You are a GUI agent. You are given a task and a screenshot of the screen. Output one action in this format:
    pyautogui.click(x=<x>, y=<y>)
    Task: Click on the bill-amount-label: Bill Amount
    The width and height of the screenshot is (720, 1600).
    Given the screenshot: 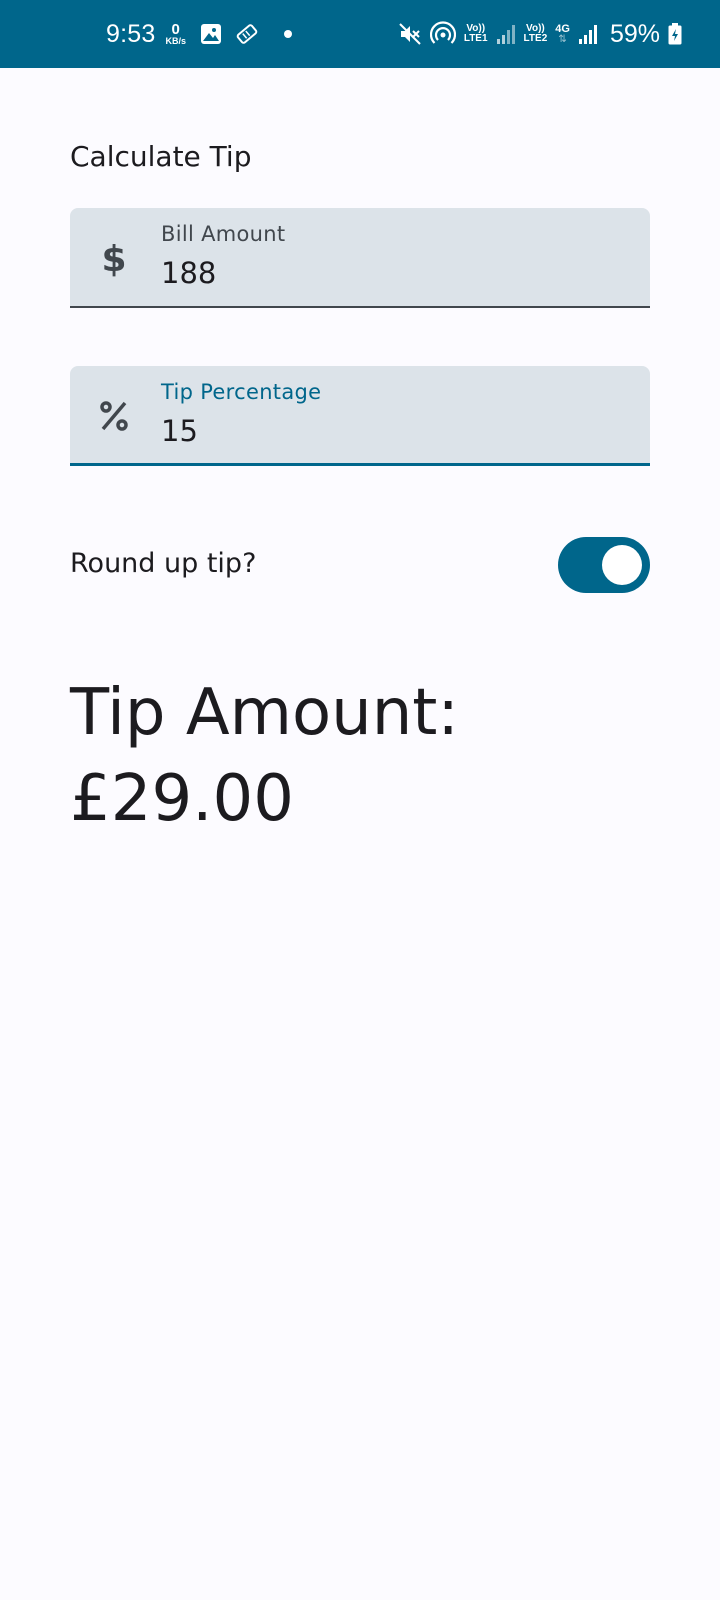 What is the action you would take?
    pyautogui.click(x=223, y=234)
    